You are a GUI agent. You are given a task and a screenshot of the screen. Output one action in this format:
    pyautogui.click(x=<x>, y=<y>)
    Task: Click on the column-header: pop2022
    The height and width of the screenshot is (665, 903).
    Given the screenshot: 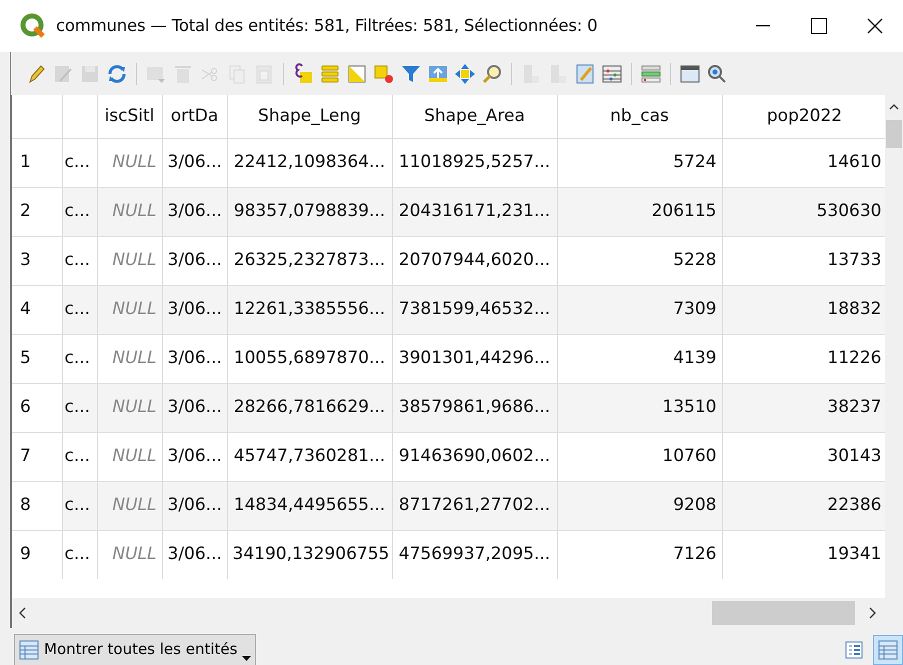 What is the action you would take?
    pyautogui.click(x=804, y=116)
    